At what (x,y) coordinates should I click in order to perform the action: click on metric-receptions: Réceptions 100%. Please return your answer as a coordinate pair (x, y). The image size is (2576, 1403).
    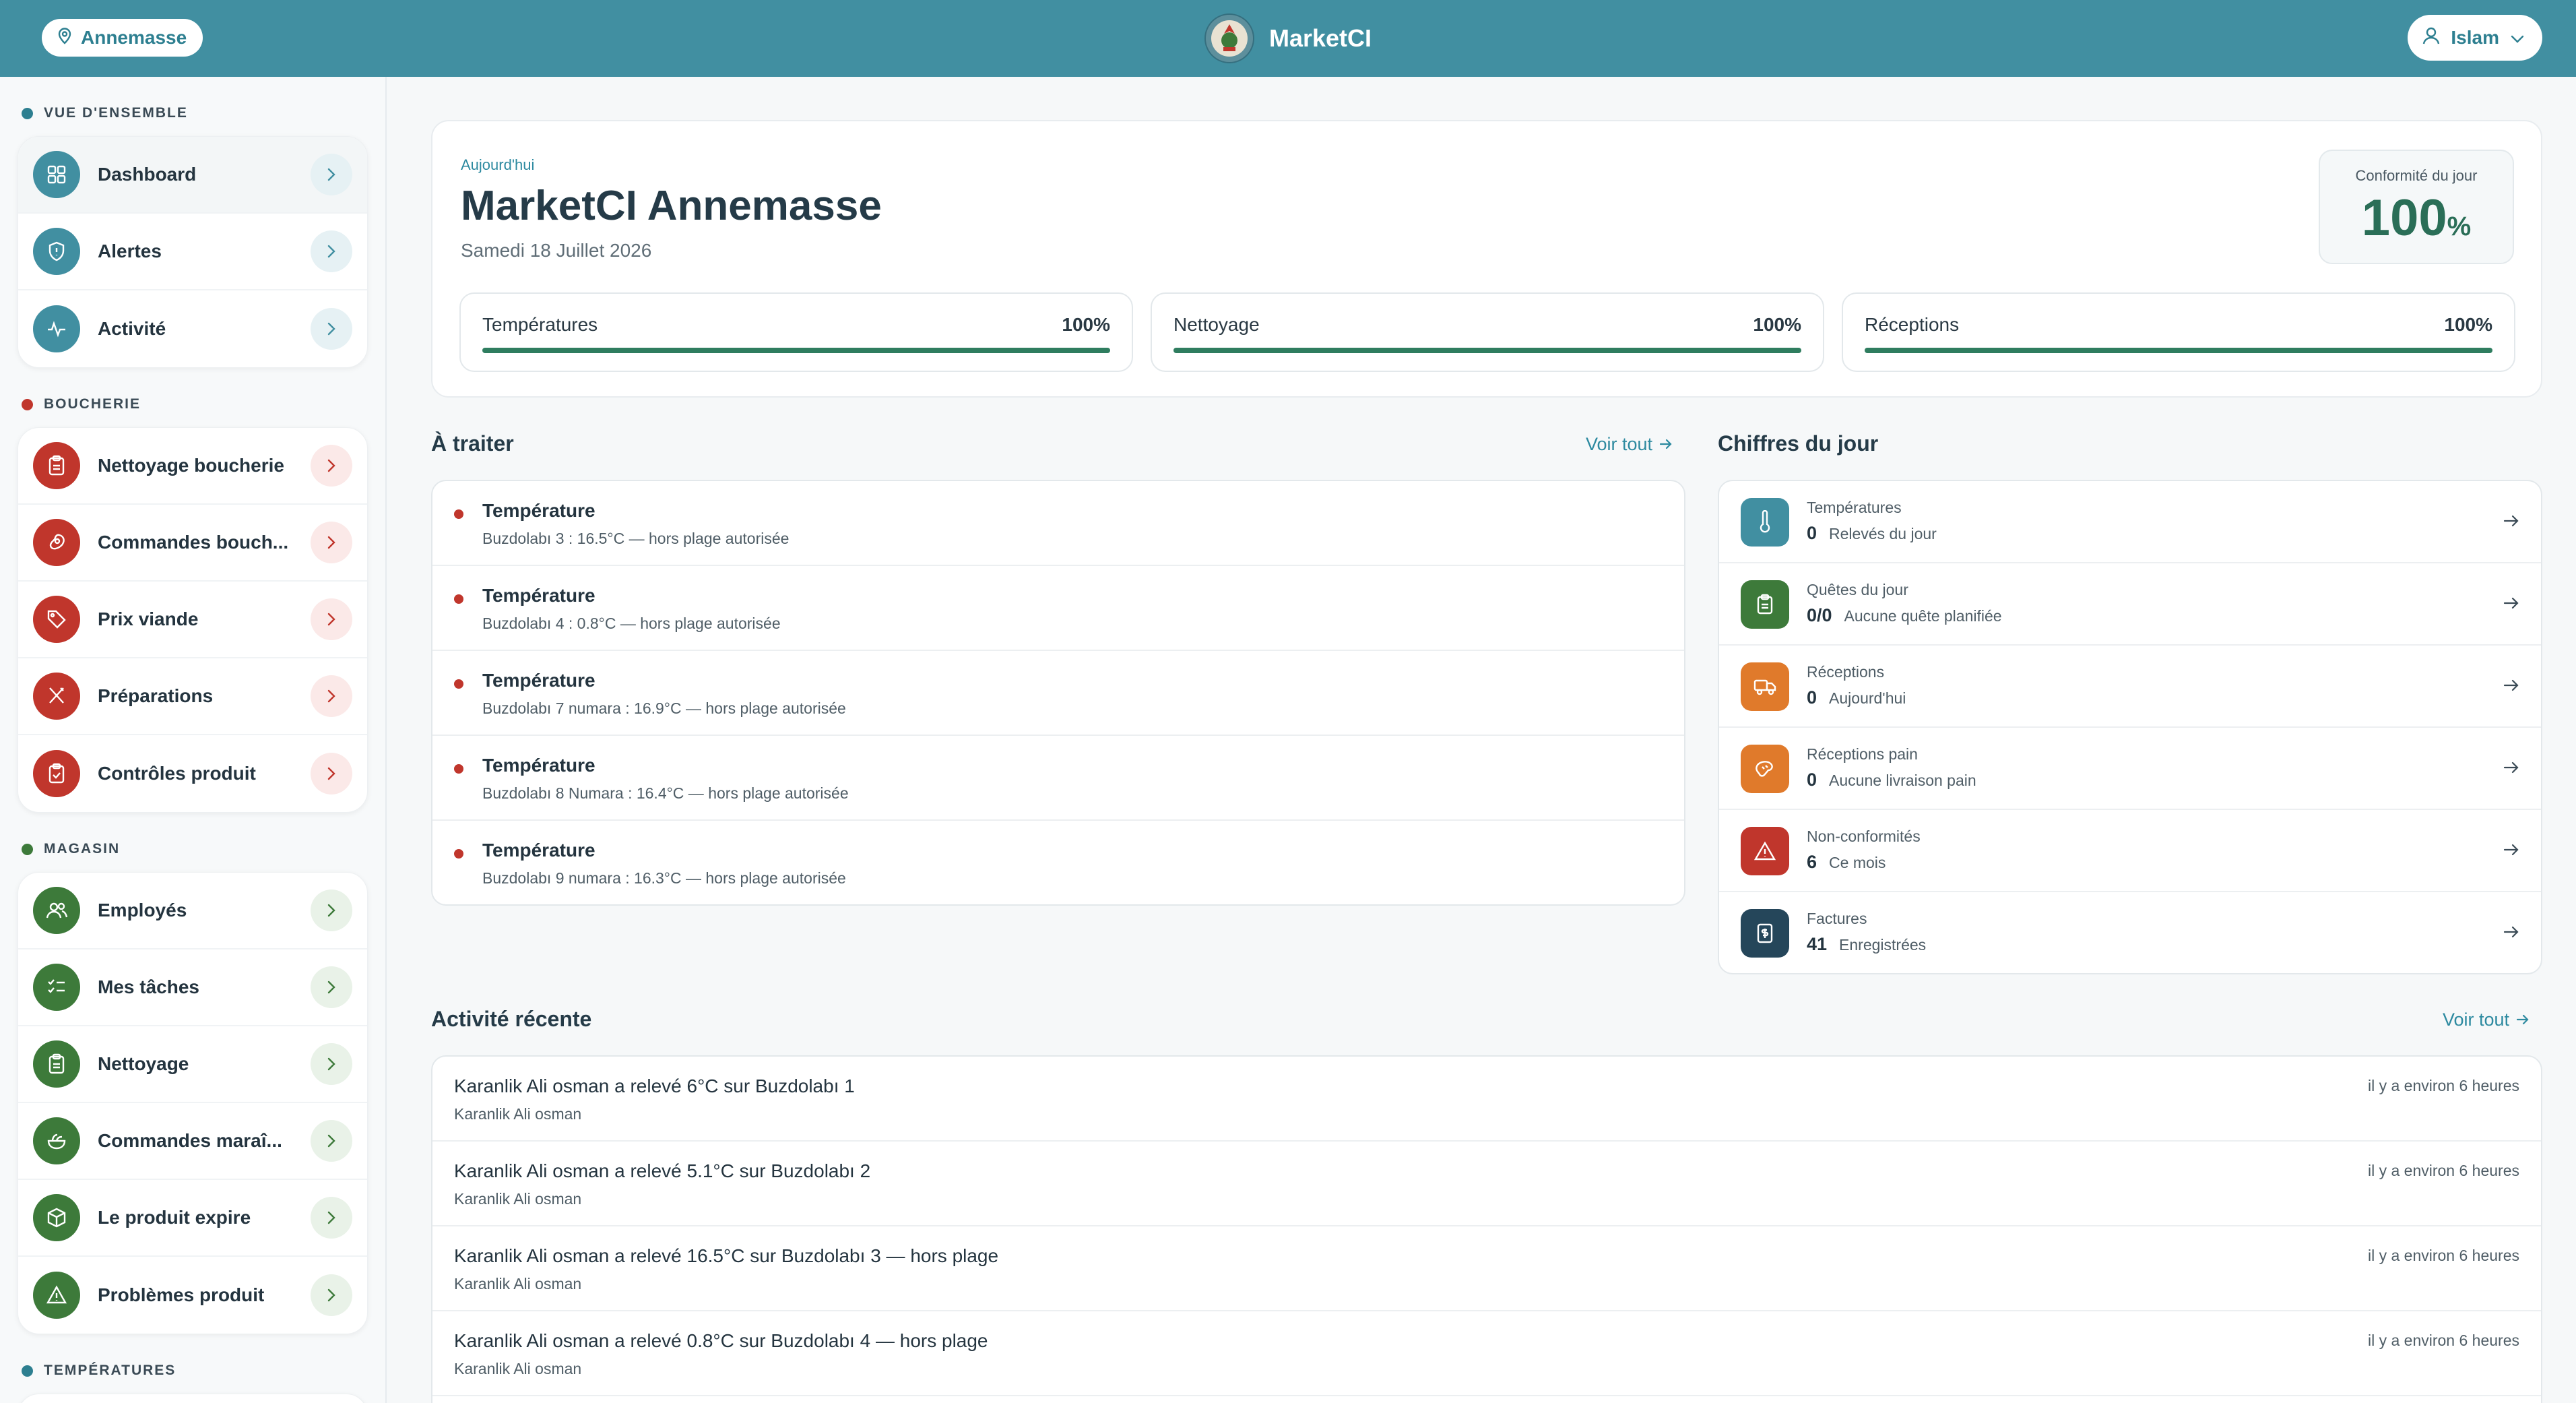
    Looking at the image, I should click on (2178, 332).